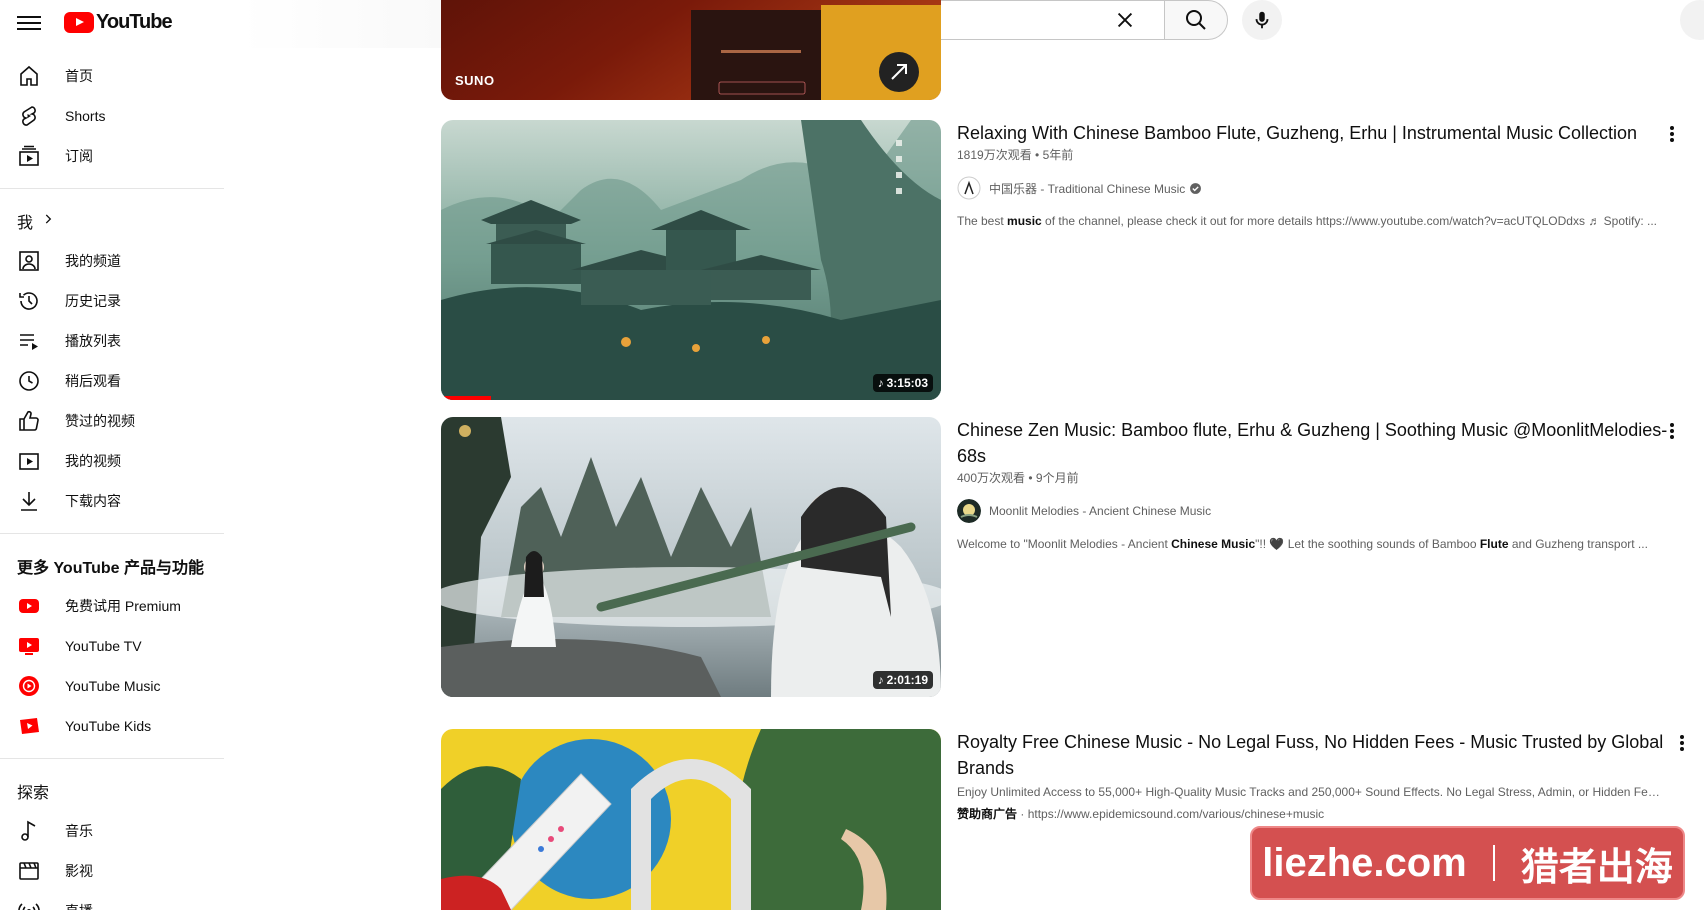 The height and width of the screenshot is (910, 1704). I want to click on sidebar-item-your-channel: 我的频道, so click(112, 261).